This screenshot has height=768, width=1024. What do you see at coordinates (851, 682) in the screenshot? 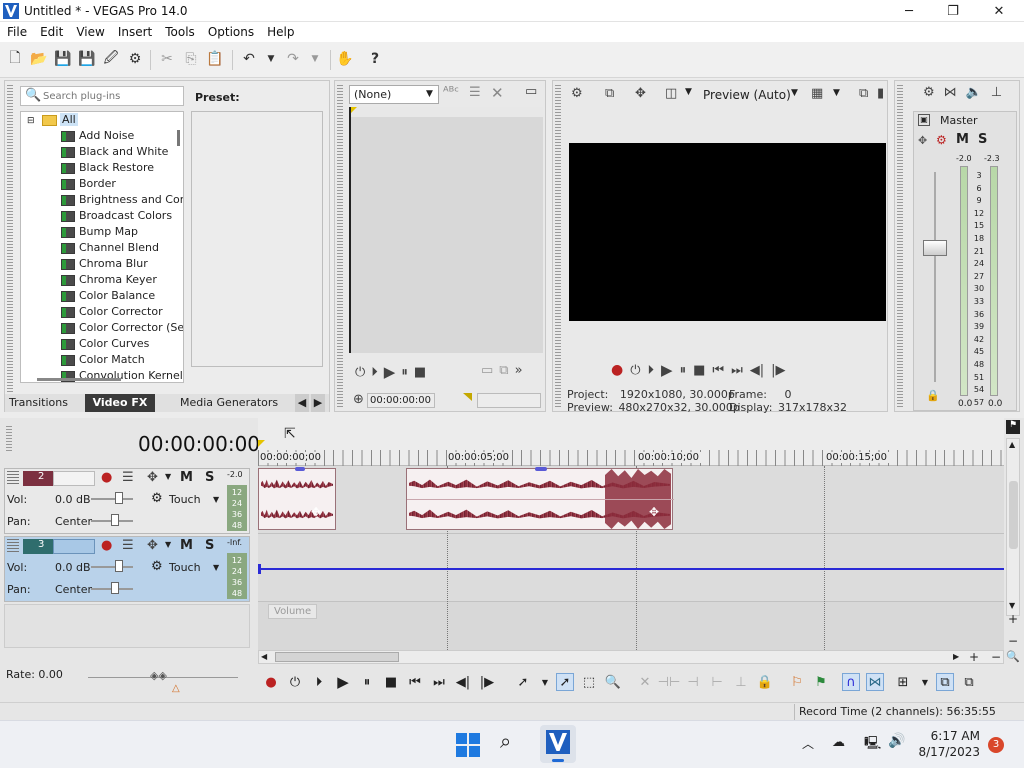
I see `enable-snapping-icon: ∩` at bounding box center [851, 682].